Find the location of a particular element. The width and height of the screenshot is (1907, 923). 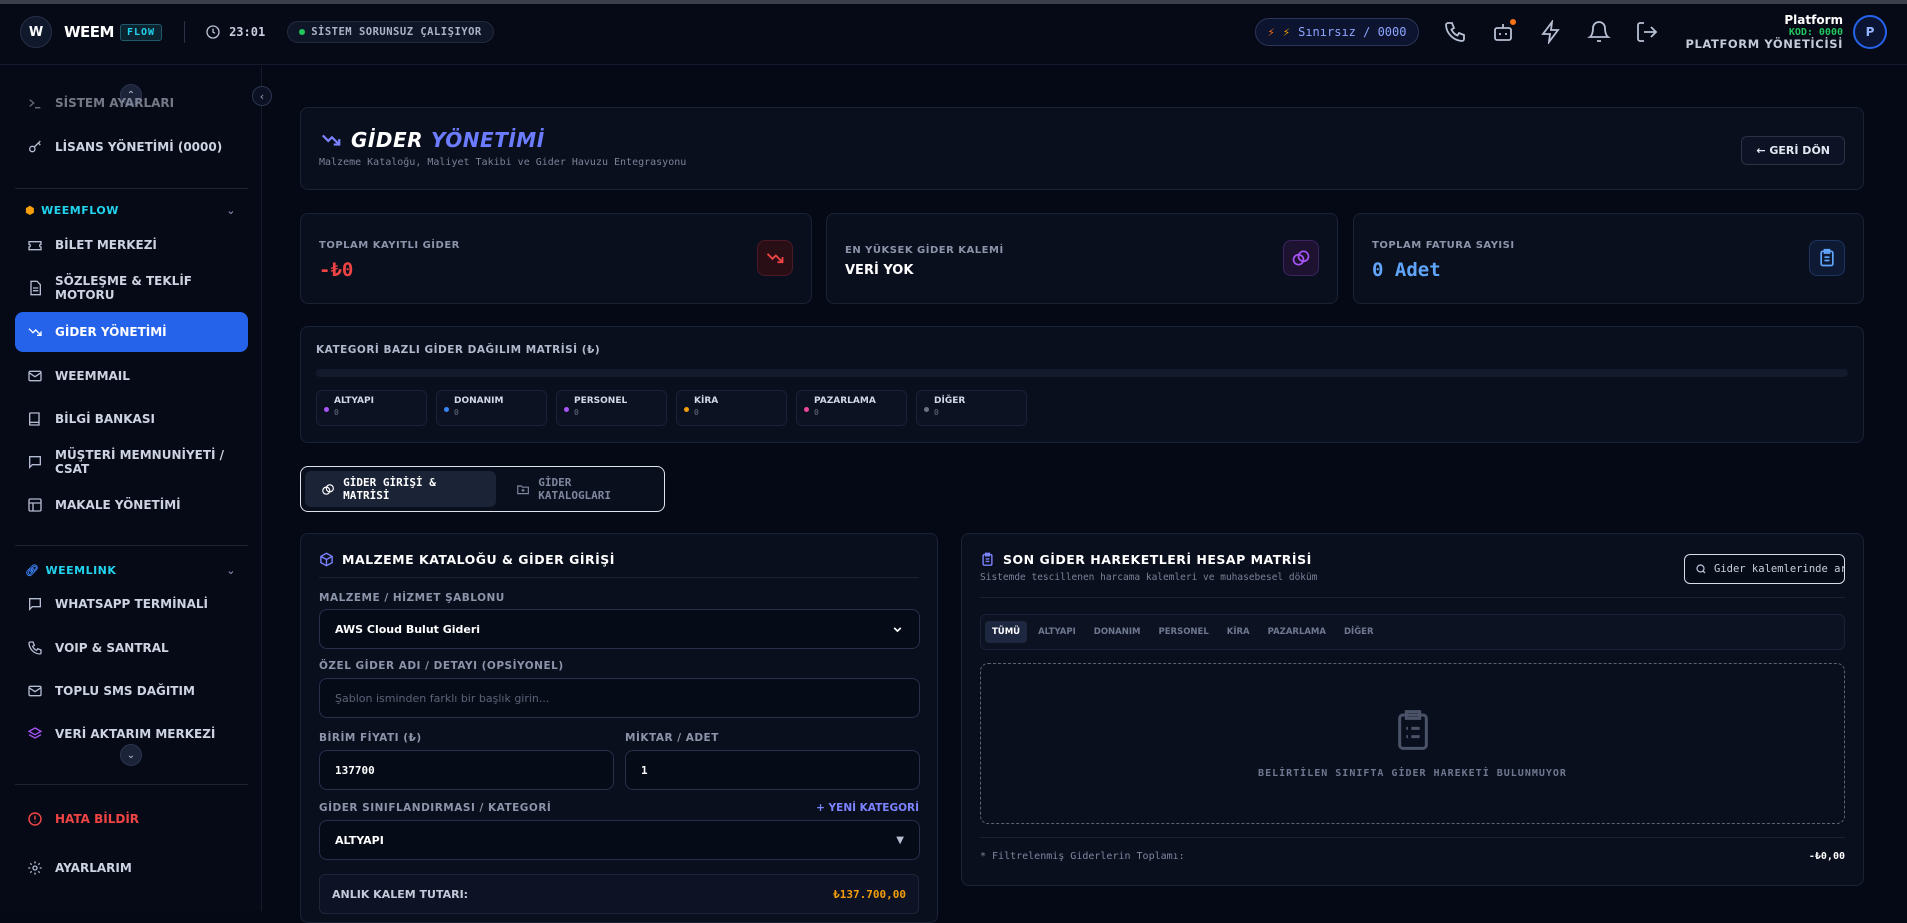

back-button: ← GERİ DÖN is located at coordinates (1793, 150).